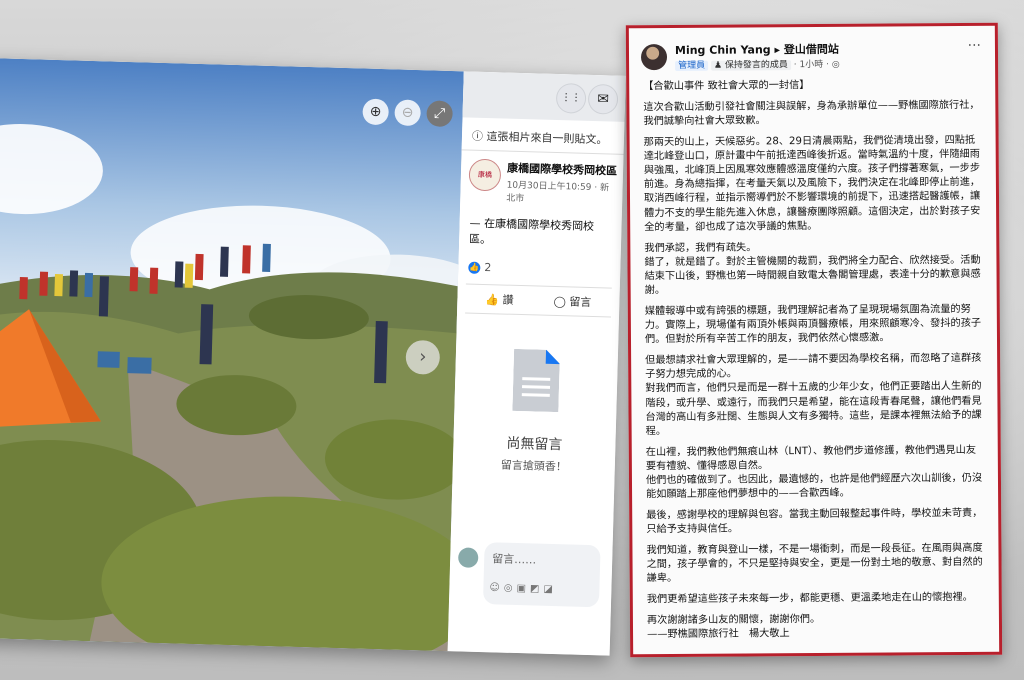  What do you see at coordinates (733, 627) in the screenshot?
I see `post-paragraph: 再次謝謝諸多山友的關懷，謝謝你們。 ——野樵國際旅行社 楊大敬上` at bounding box center [733, 627].